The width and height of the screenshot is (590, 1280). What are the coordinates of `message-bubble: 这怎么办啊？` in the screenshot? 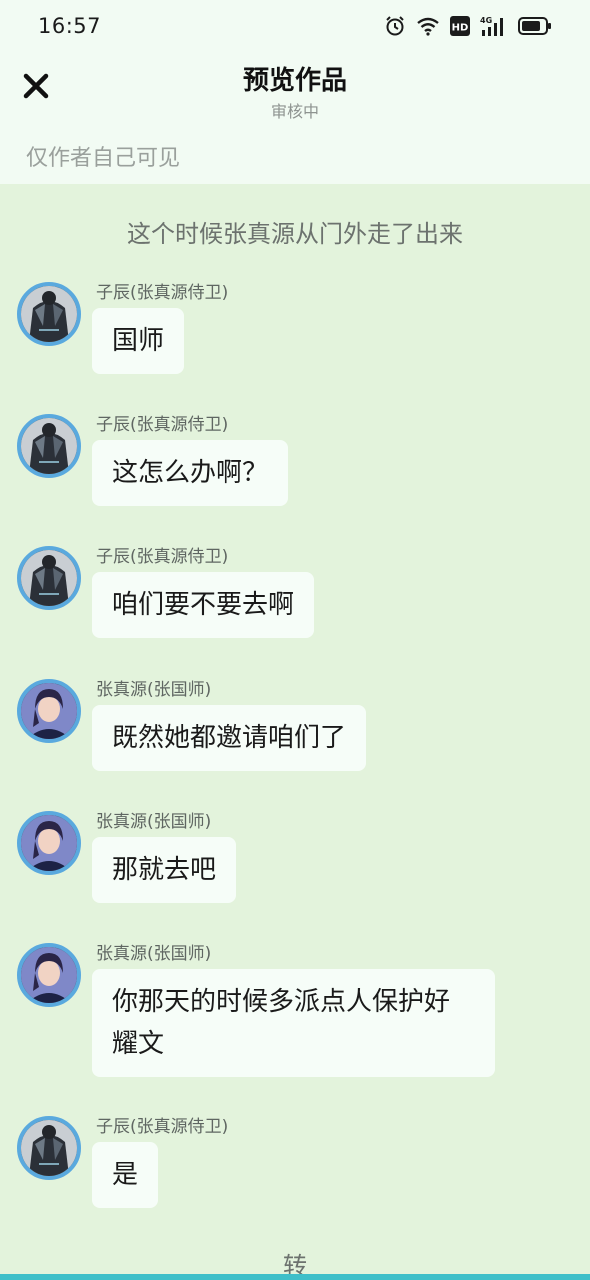 It's located at (190, 473).